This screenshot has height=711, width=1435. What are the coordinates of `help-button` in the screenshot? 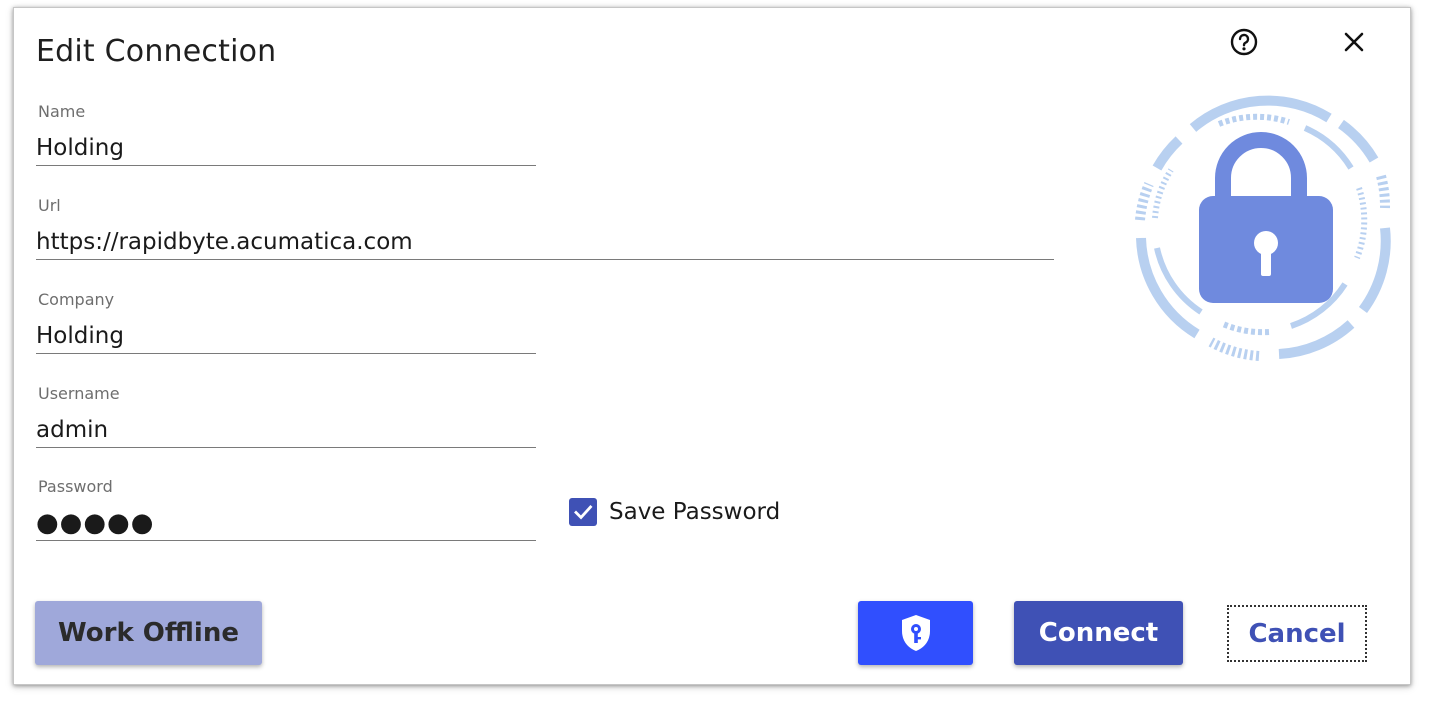 It's located at (1244, 42).